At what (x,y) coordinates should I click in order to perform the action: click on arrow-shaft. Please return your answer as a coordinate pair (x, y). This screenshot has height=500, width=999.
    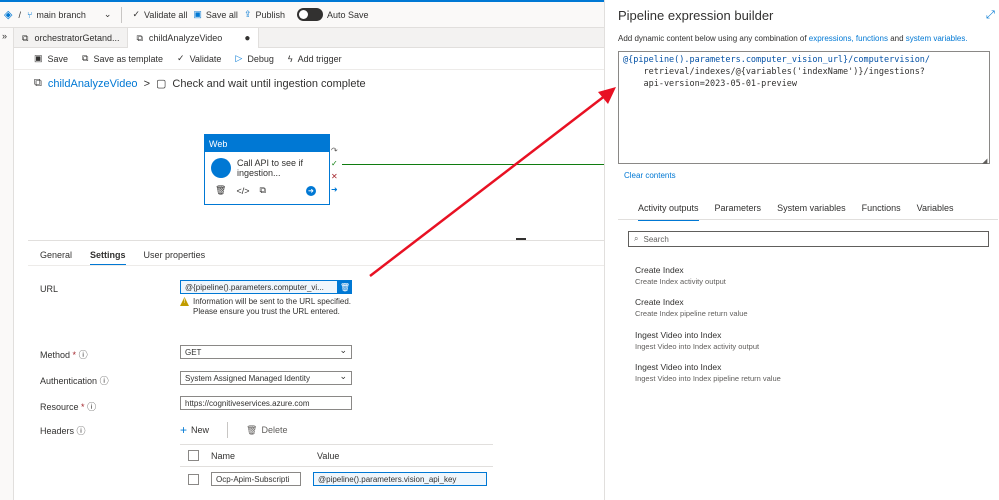
    Looking at the image, I should click on (488, 185).